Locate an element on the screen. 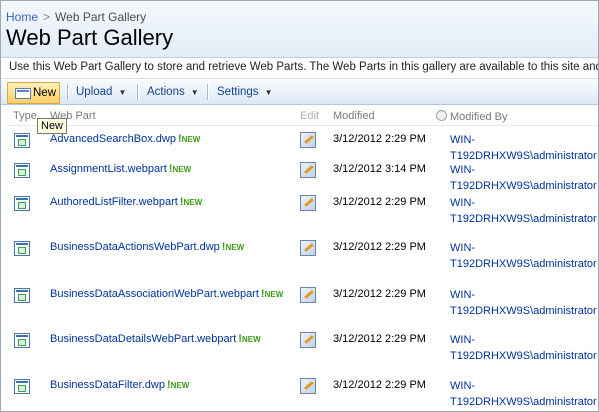 This screenshot has width=599, height=412. column-header-type: Type is located at coordinates (25, 116).